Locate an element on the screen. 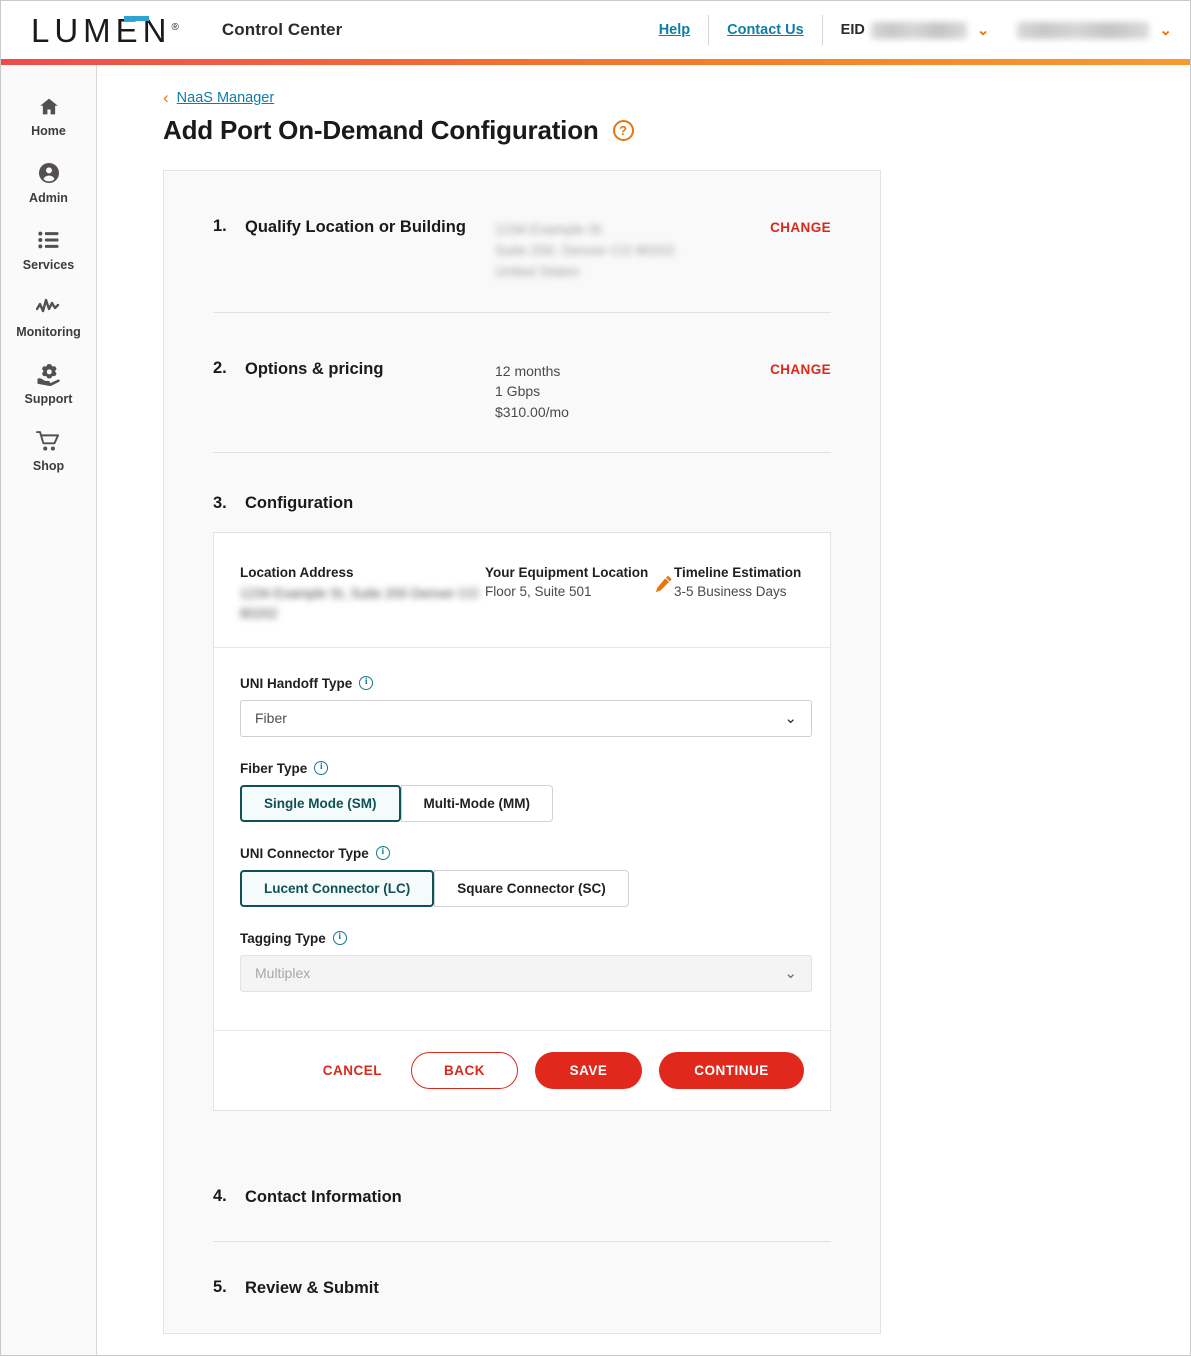 This screenshot has height=1356, width=1191. eid-selector: EID ⌄ is located at coordinates (911, 30).